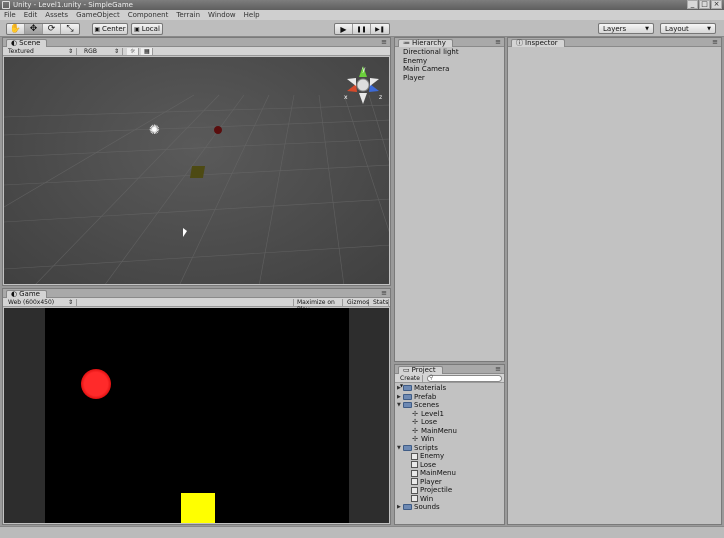 Image resolution: width=724 pixels, height=538 pixels. Describe the element at coordinates (10, 15) in the screenshot. I see `menu-file: File` at that location.